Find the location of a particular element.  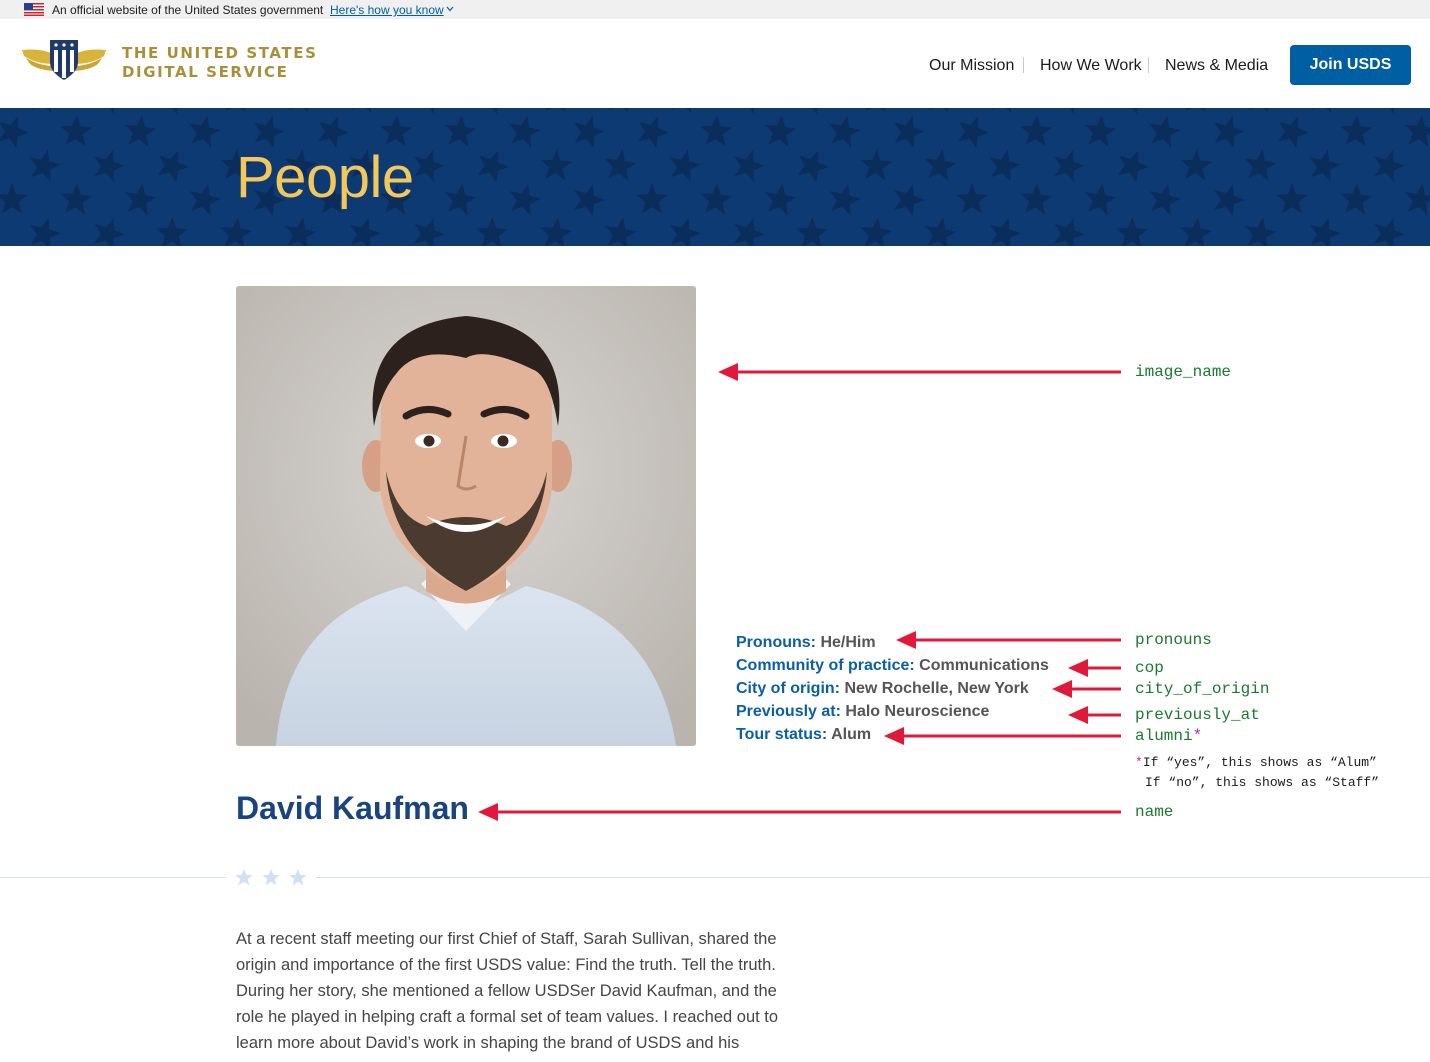

annotation-note-line-1: *If “yes”, this shows as “Alum” is located at coordinates (1256, 763).